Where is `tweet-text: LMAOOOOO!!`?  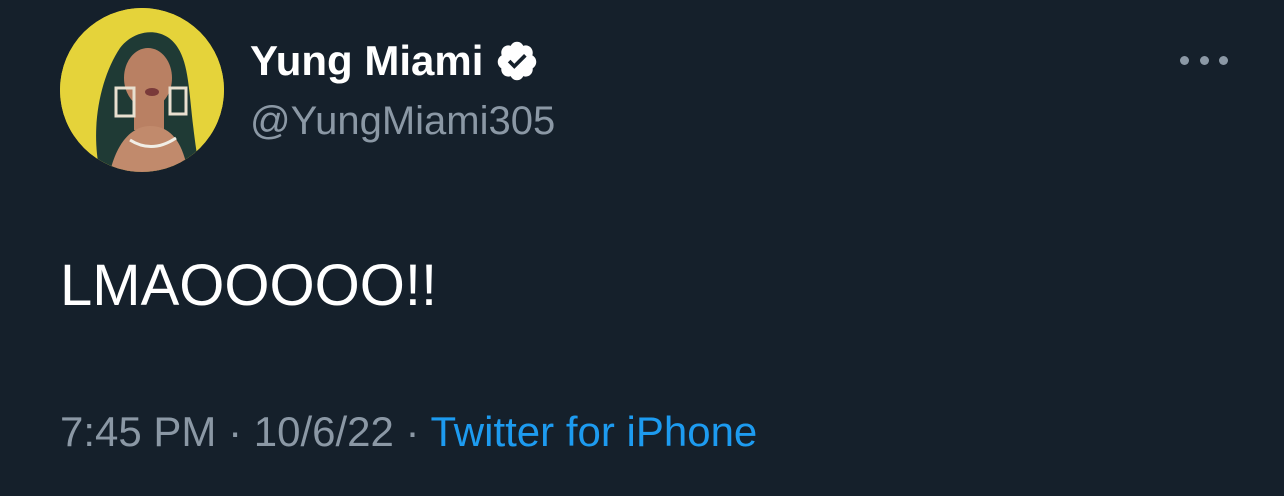
tweet-text: LMAOOOOO!! is located at coordinates (249, 285).